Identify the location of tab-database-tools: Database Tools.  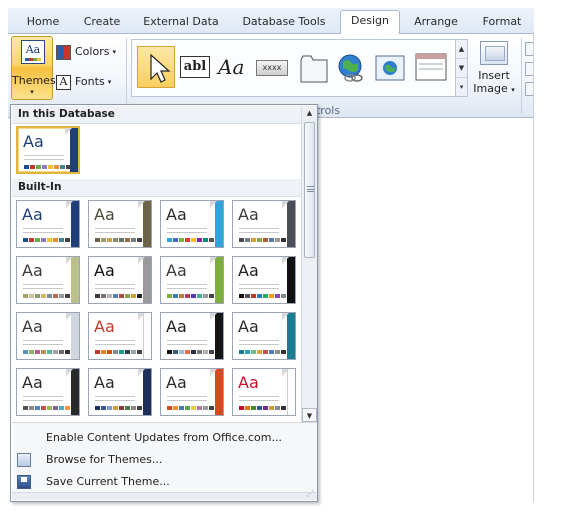
(284, 23).